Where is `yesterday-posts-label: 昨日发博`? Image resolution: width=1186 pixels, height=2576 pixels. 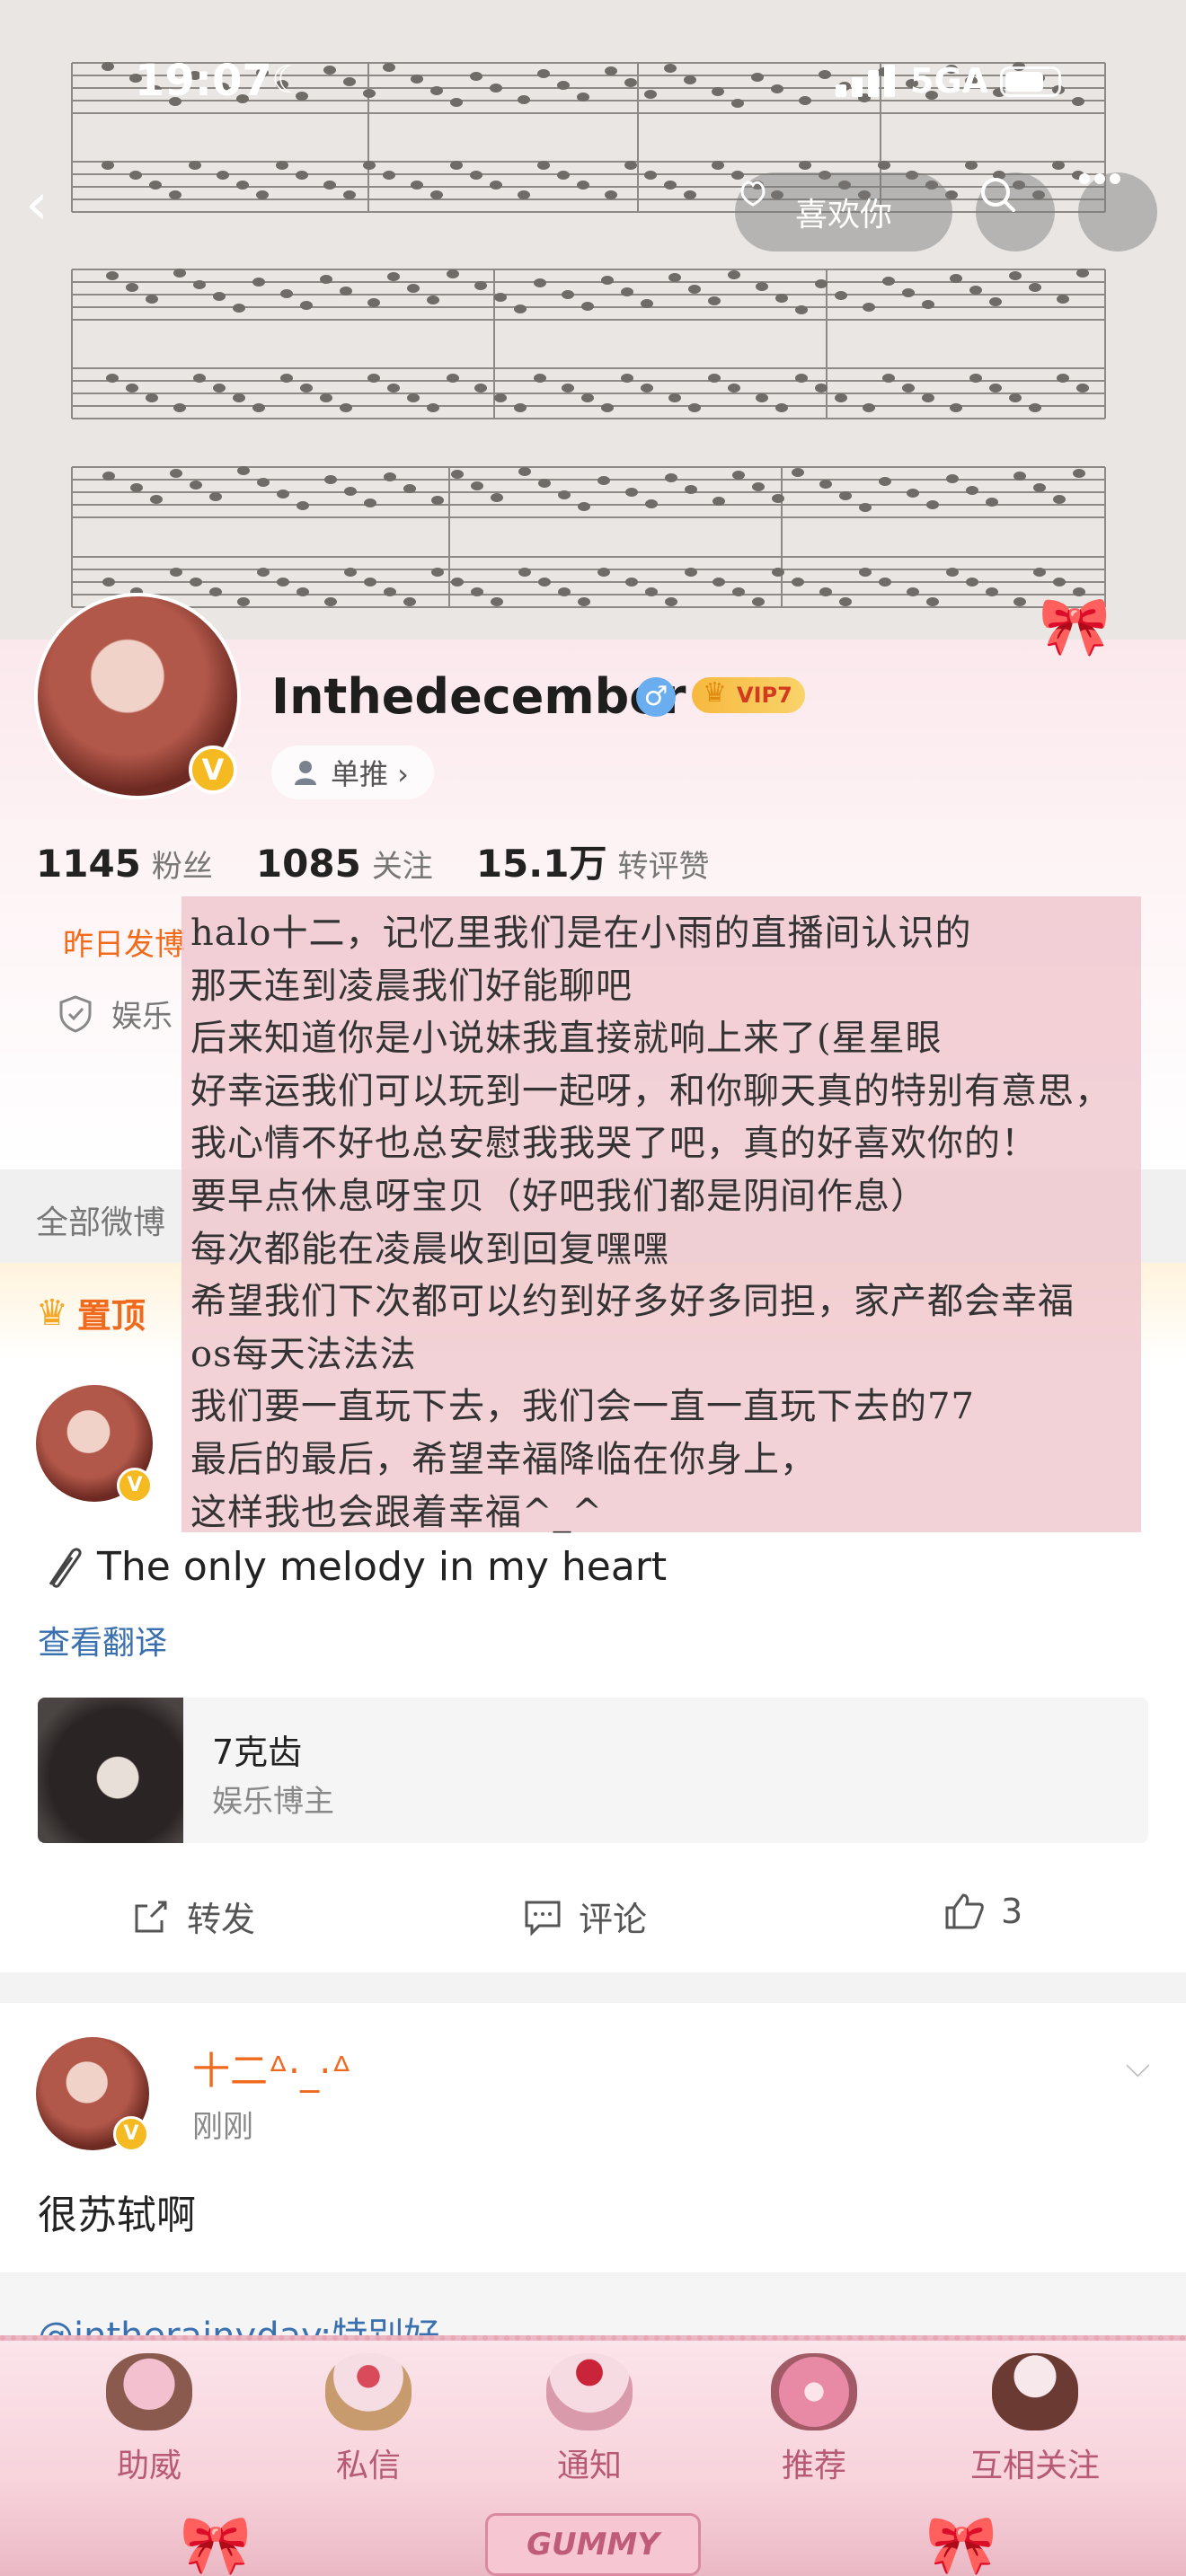
yesterday-posts-label: 昨日发博 is located at coordinates (124, 942).